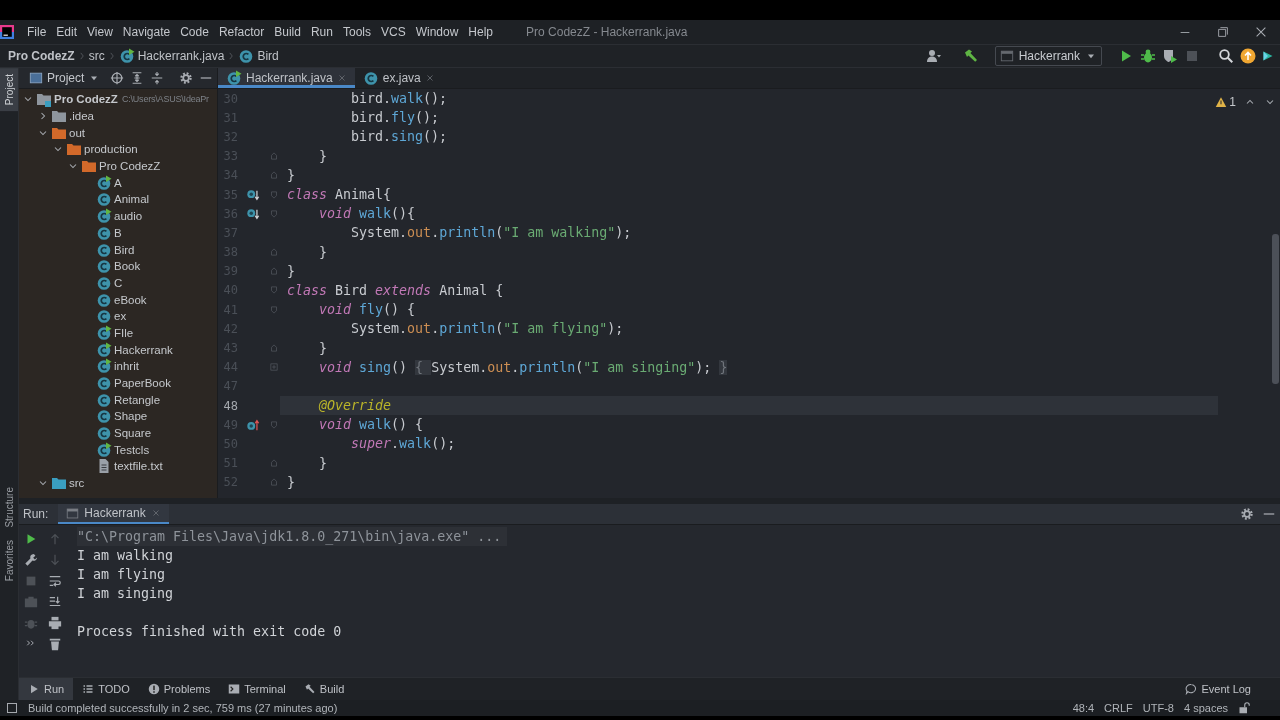 The height and width of the screenshot is (720, 1280). I want to click on menu-item: VCS, so click(393, 32).